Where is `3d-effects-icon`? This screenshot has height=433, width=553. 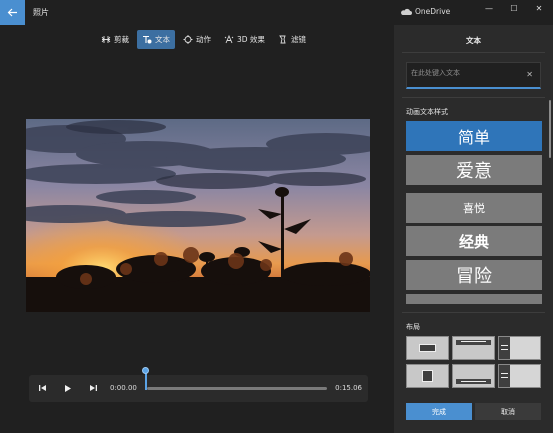
3d-effects-icon is located at coordinates (229, 39).